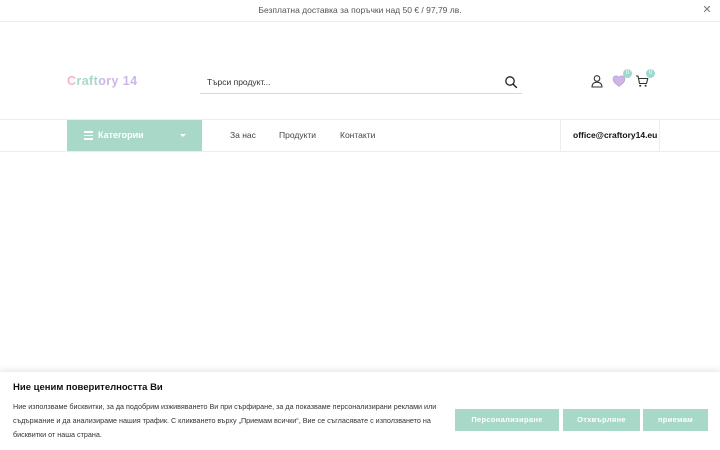 This screenshot has height=450, width=720. I want to click on wishlist-count-badge: 0, so click(627, 73).